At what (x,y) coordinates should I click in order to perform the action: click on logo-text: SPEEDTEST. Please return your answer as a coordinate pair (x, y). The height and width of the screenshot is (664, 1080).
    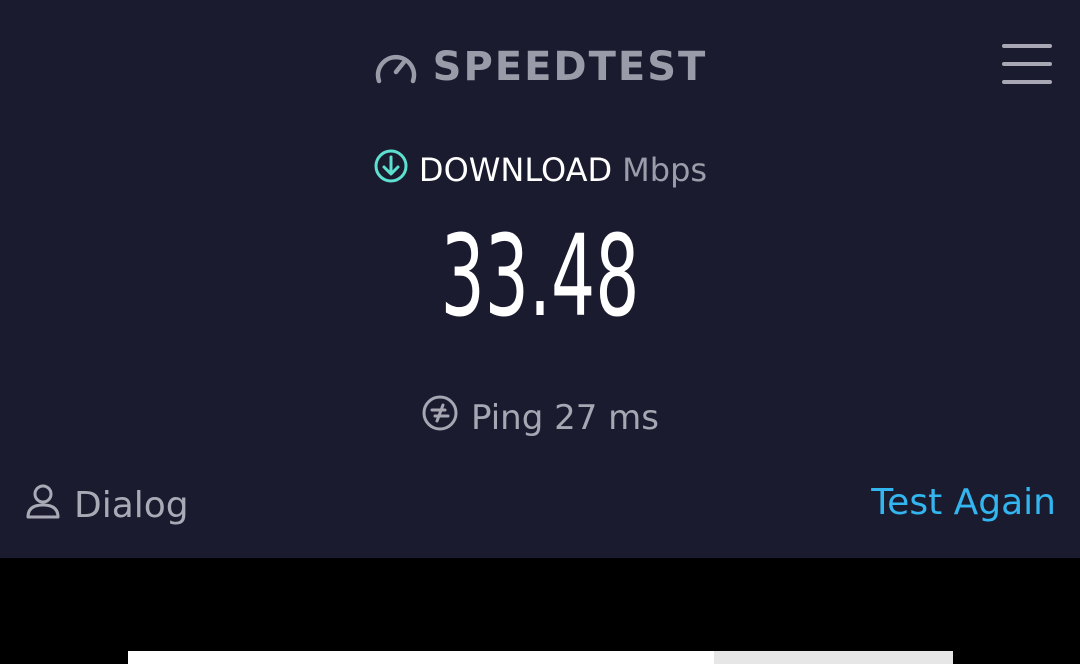
    Looking at the image, I should click on (570, 67).